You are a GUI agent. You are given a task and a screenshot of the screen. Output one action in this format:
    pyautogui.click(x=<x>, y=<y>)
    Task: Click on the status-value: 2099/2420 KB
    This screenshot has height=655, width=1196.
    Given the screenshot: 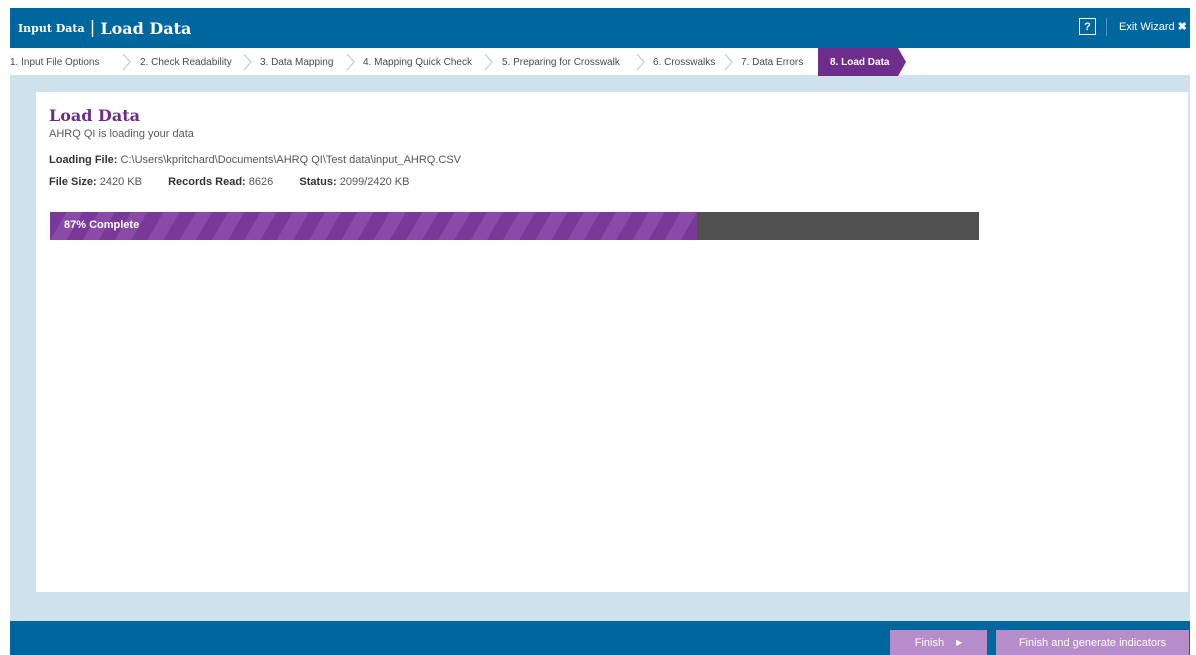 What is the action you would take?
    pyautogui.click(x=374, y=182)
    